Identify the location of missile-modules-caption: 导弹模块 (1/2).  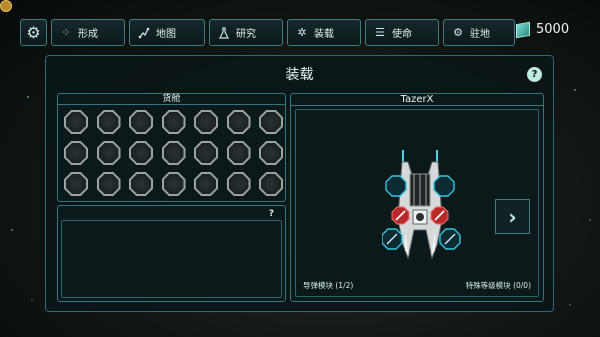
(328, 285).